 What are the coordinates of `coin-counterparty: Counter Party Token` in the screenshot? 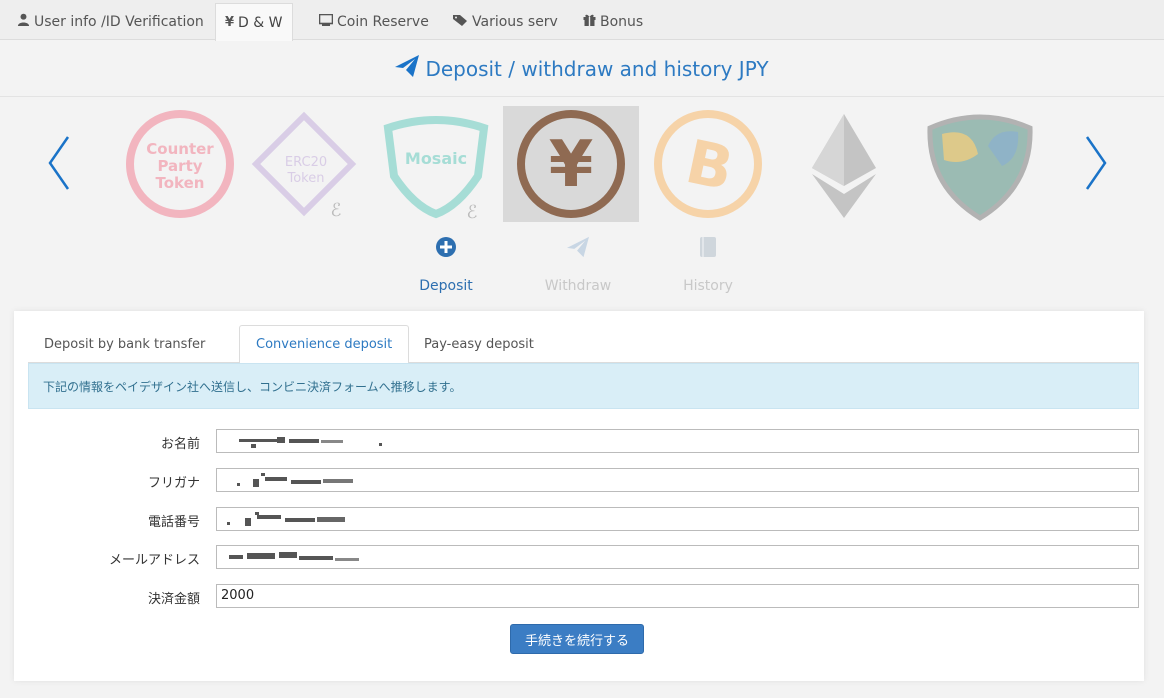 It's located at (180, 164).